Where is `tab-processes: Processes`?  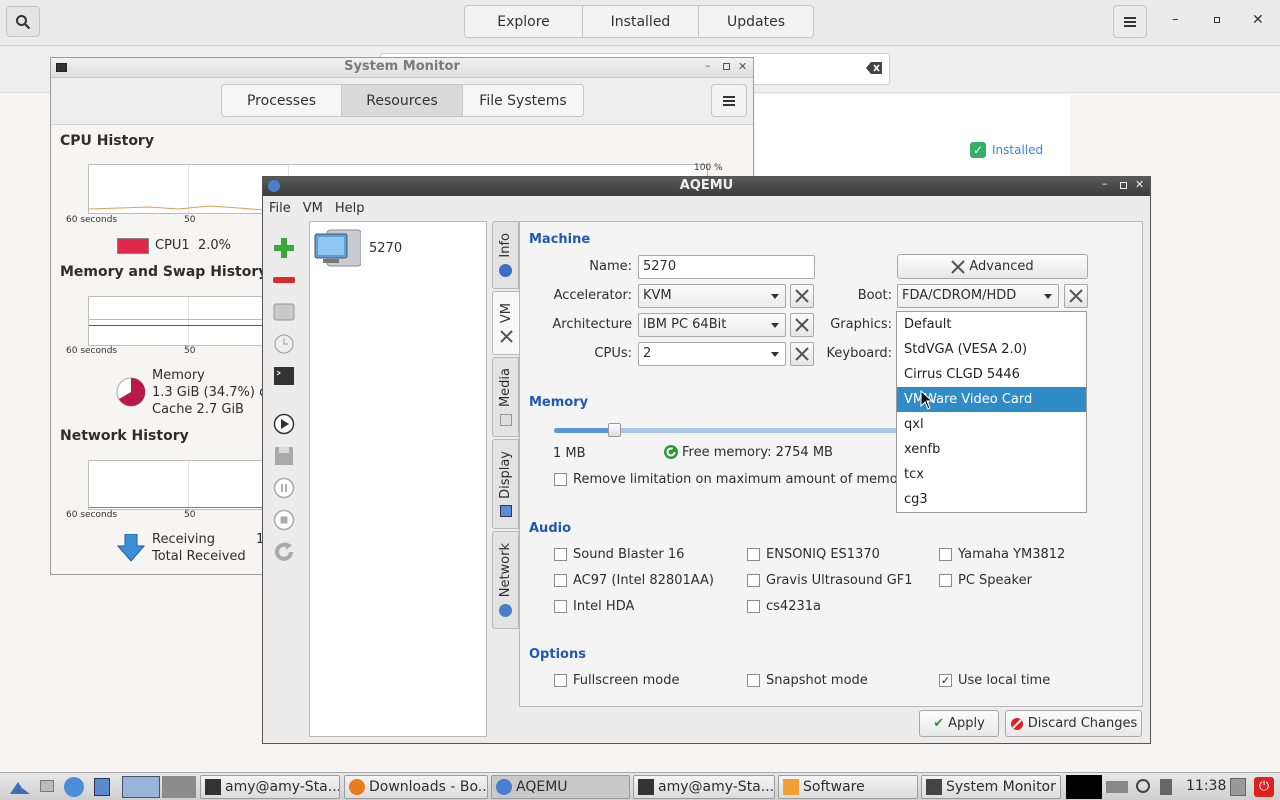 tab-processes: Processes is located at coordinates (282, 100).